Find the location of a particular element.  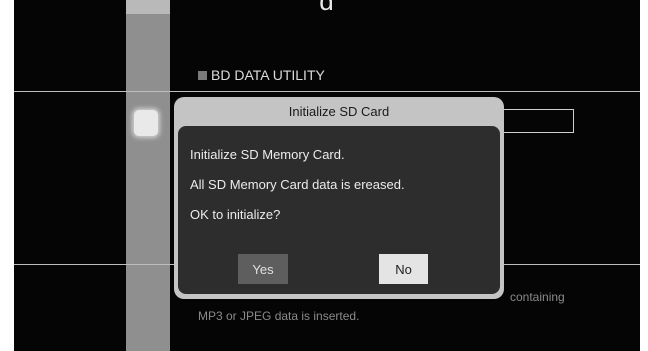

yes-button: Yes is located at coordinates (263, 269).